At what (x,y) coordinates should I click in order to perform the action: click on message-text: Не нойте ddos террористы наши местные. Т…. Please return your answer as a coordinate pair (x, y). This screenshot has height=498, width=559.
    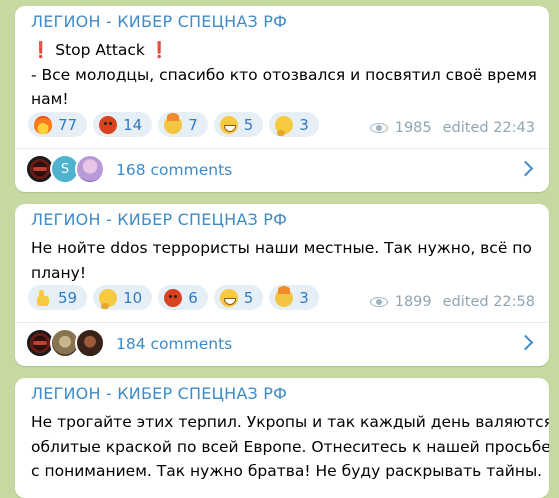
    Looking at the image, I should click on (283, 260).